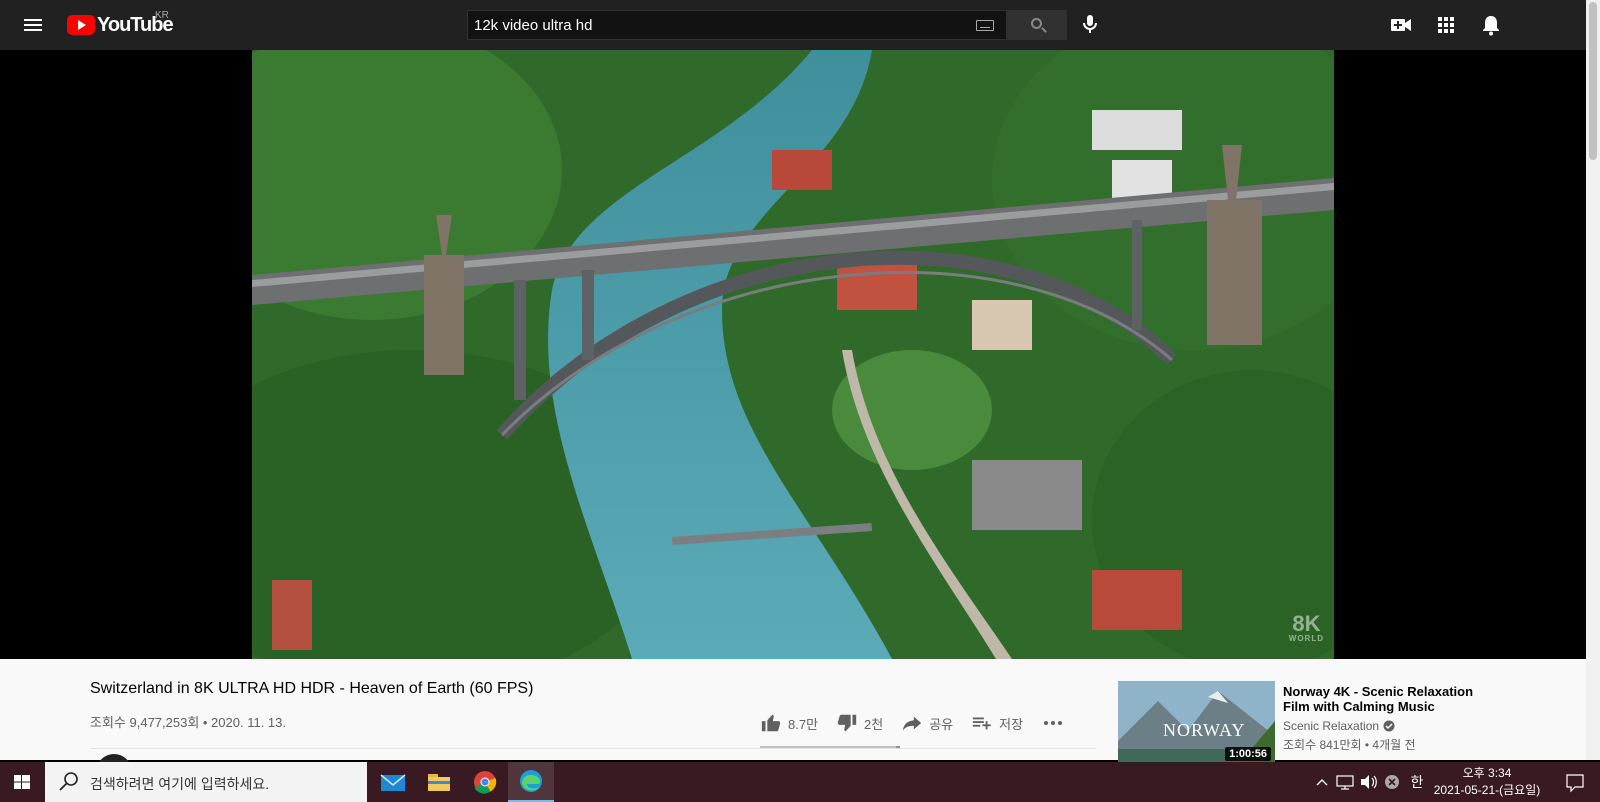  I want to click on notifications-button, so click(1491, 25).